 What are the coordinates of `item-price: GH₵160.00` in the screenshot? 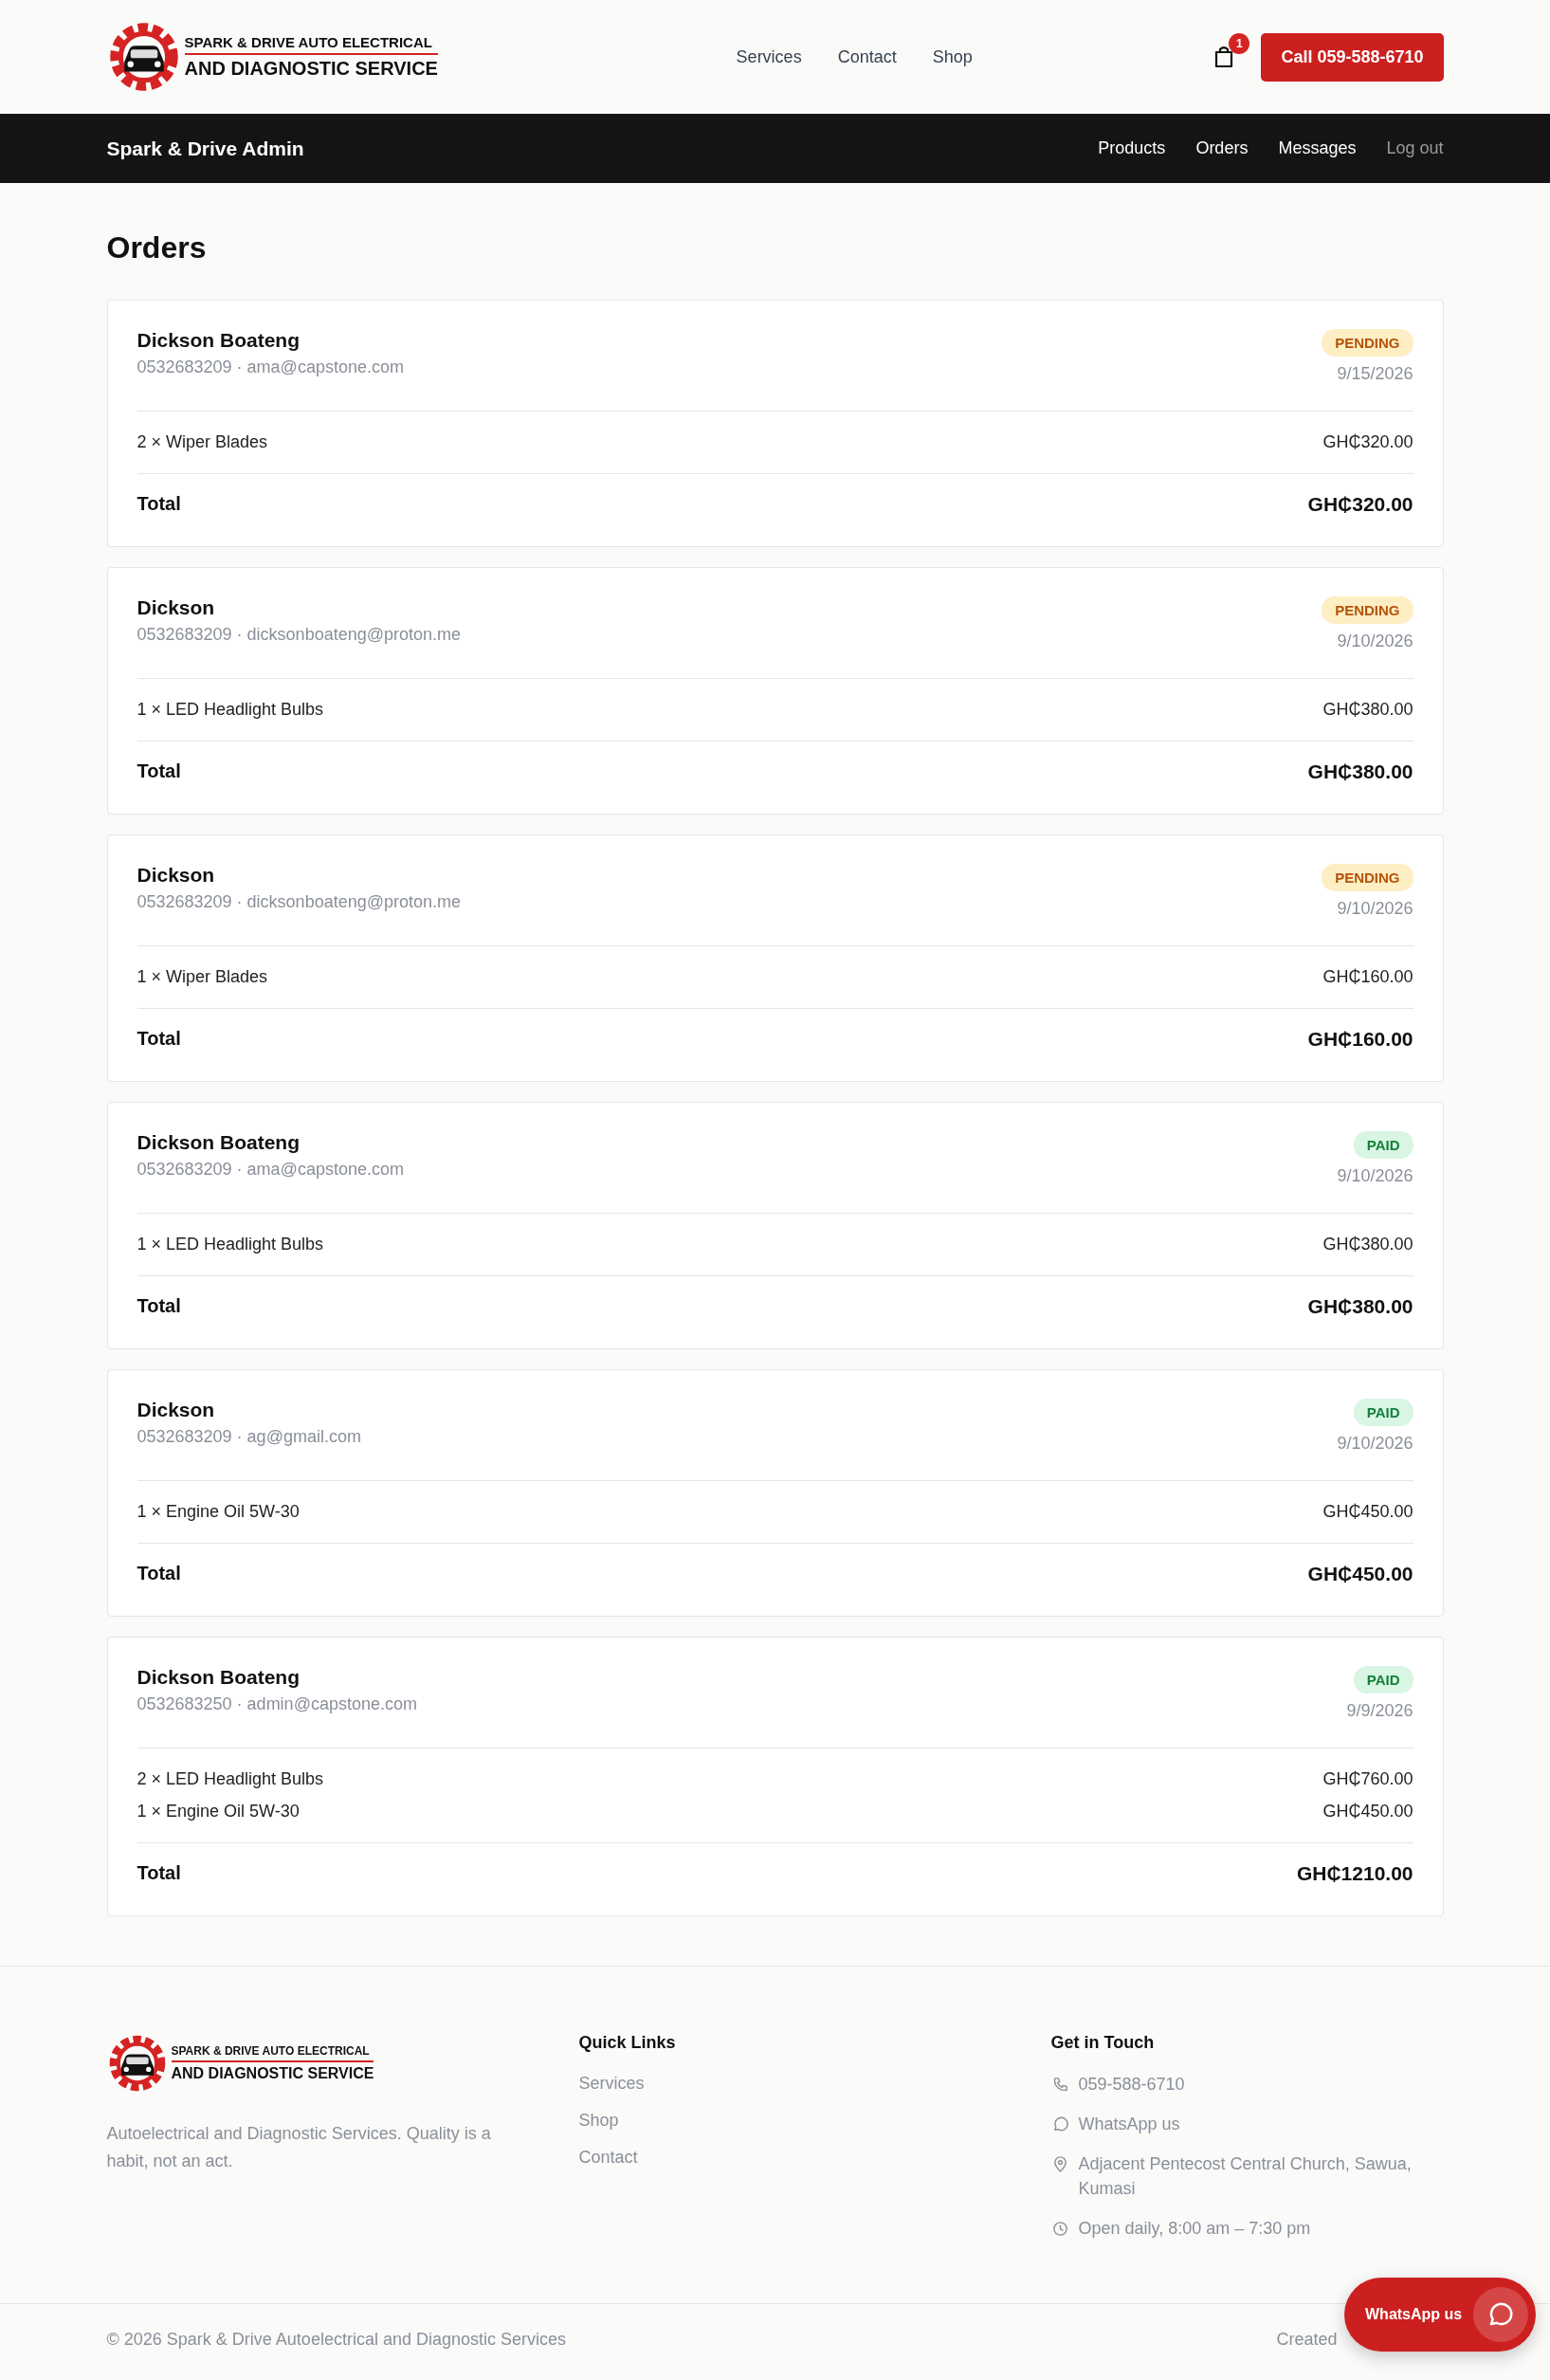 It's located at (1367, 977).